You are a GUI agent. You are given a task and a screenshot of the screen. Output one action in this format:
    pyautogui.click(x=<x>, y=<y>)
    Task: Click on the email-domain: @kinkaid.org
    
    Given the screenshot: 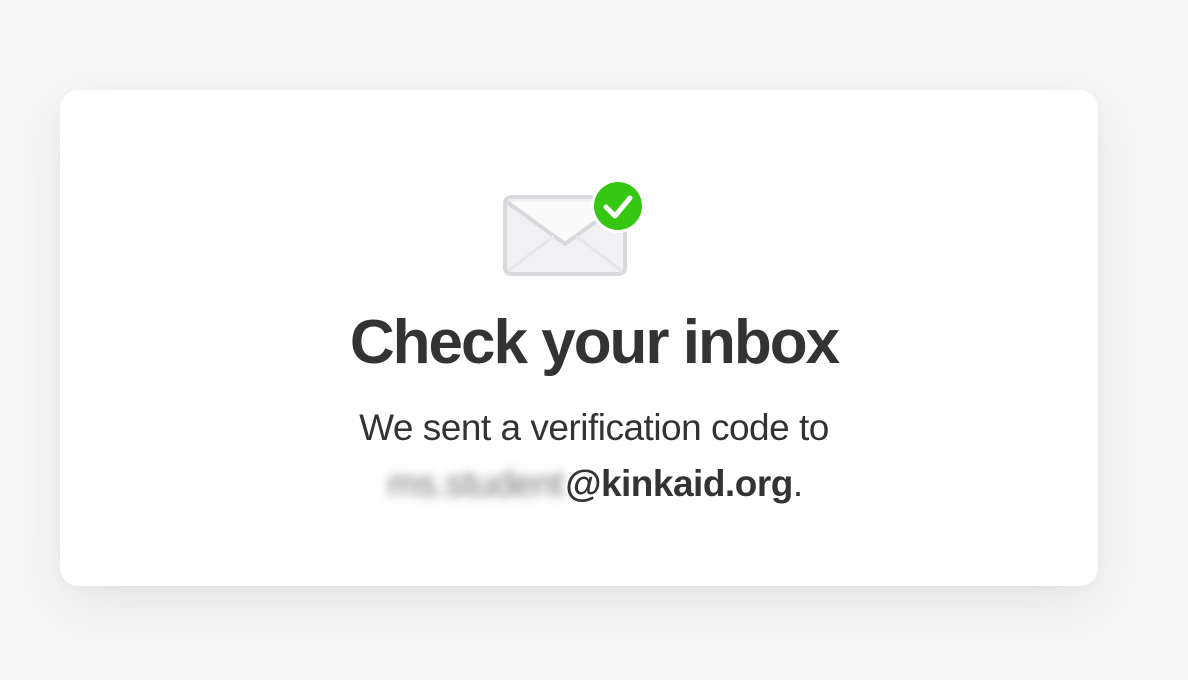 What is the action you would take?
    pyautogui.click(x=679, y=483)
    